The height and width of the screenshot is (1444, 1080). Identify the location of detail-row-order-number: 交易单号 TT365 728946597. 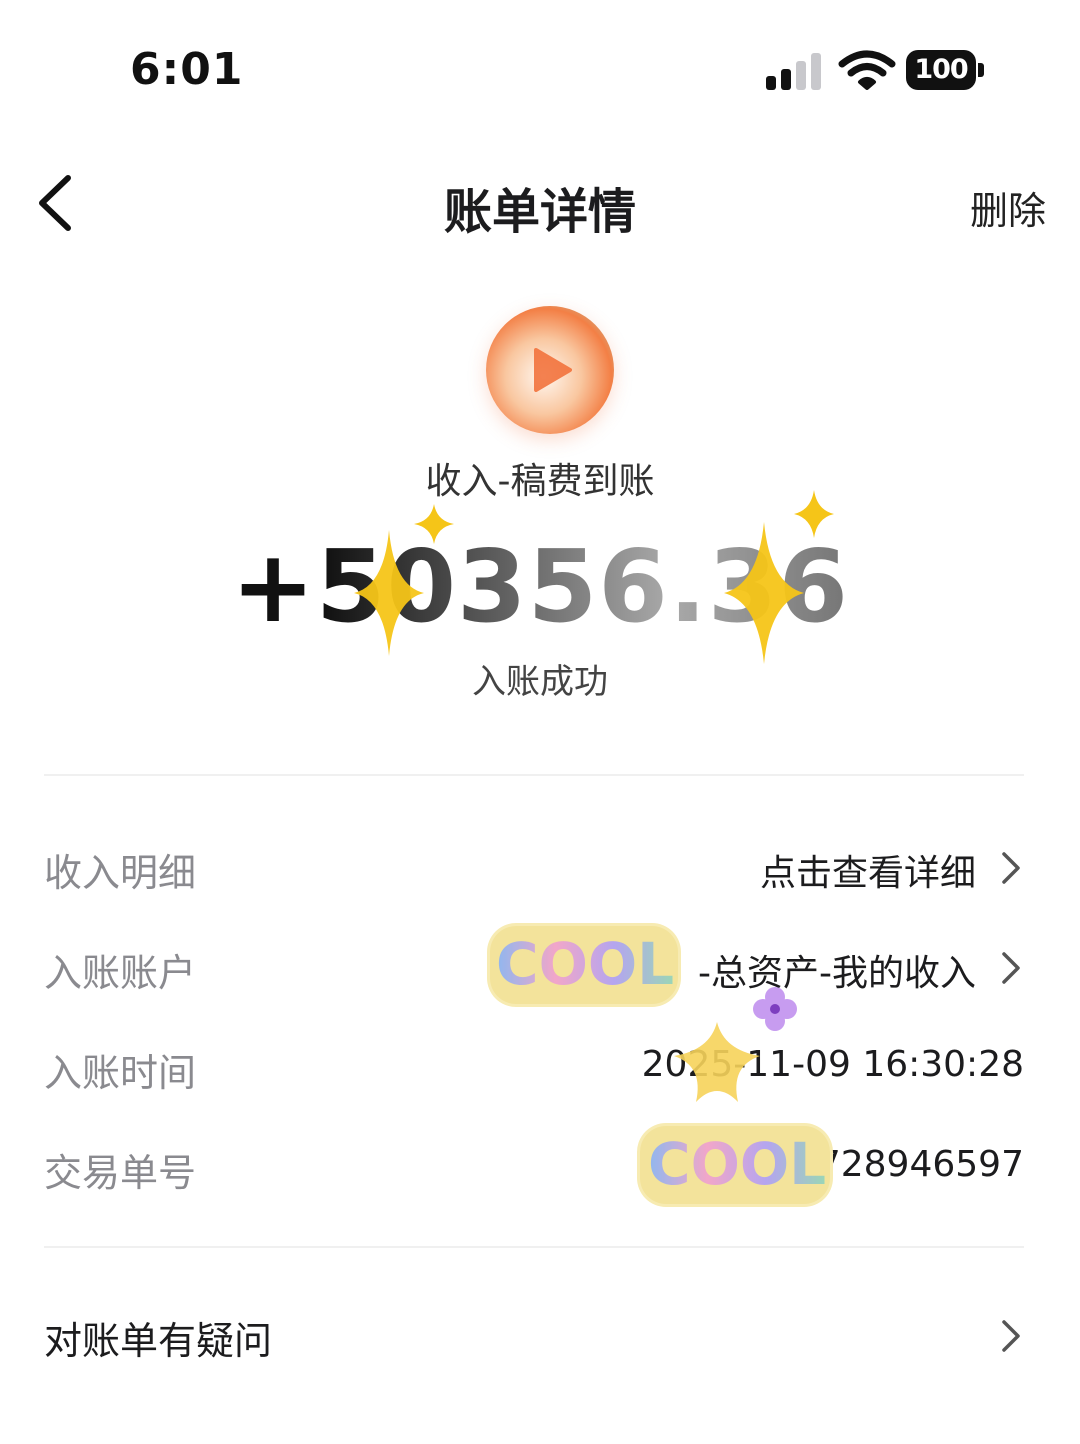
(534, 1164).